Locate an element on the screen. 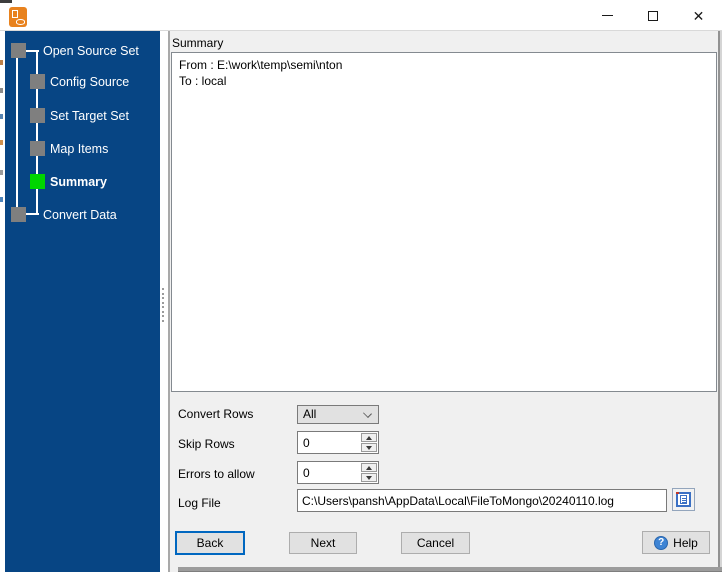 The width and height of the screenshot is (722, 572). log-file-label: Log File is located at coordinates (199, 503).